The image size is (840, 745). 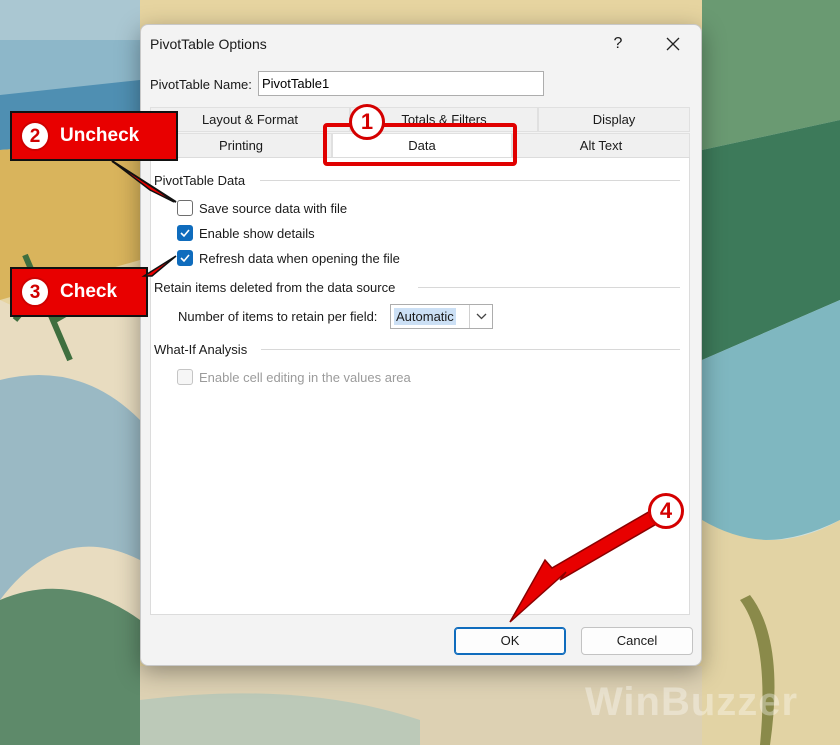 I want to click on close-icon, so click(x=673, y=44).